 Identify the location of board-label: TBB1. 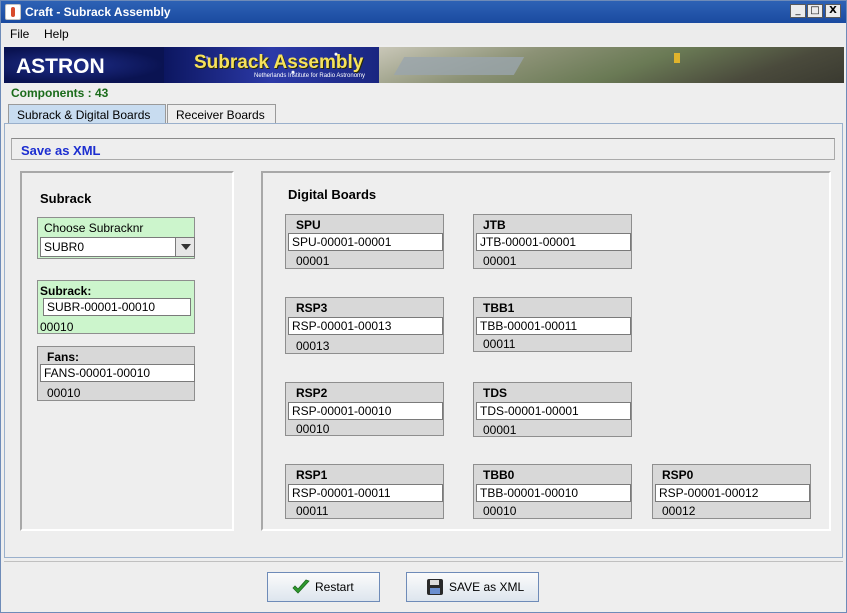
(499, 308).